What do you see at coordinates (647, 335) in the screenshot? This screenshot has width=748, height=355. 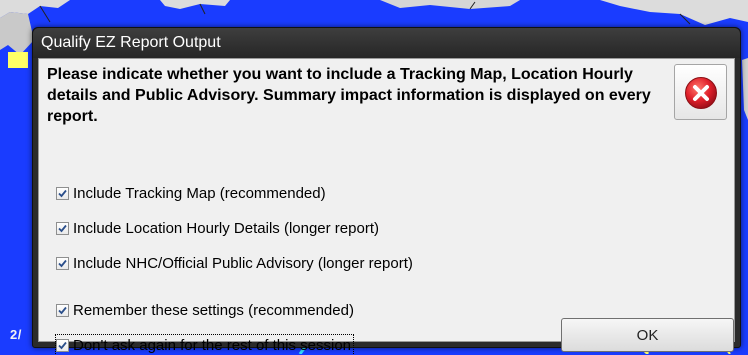 I see `ok-button: OK` at bounding box center [647, 335].